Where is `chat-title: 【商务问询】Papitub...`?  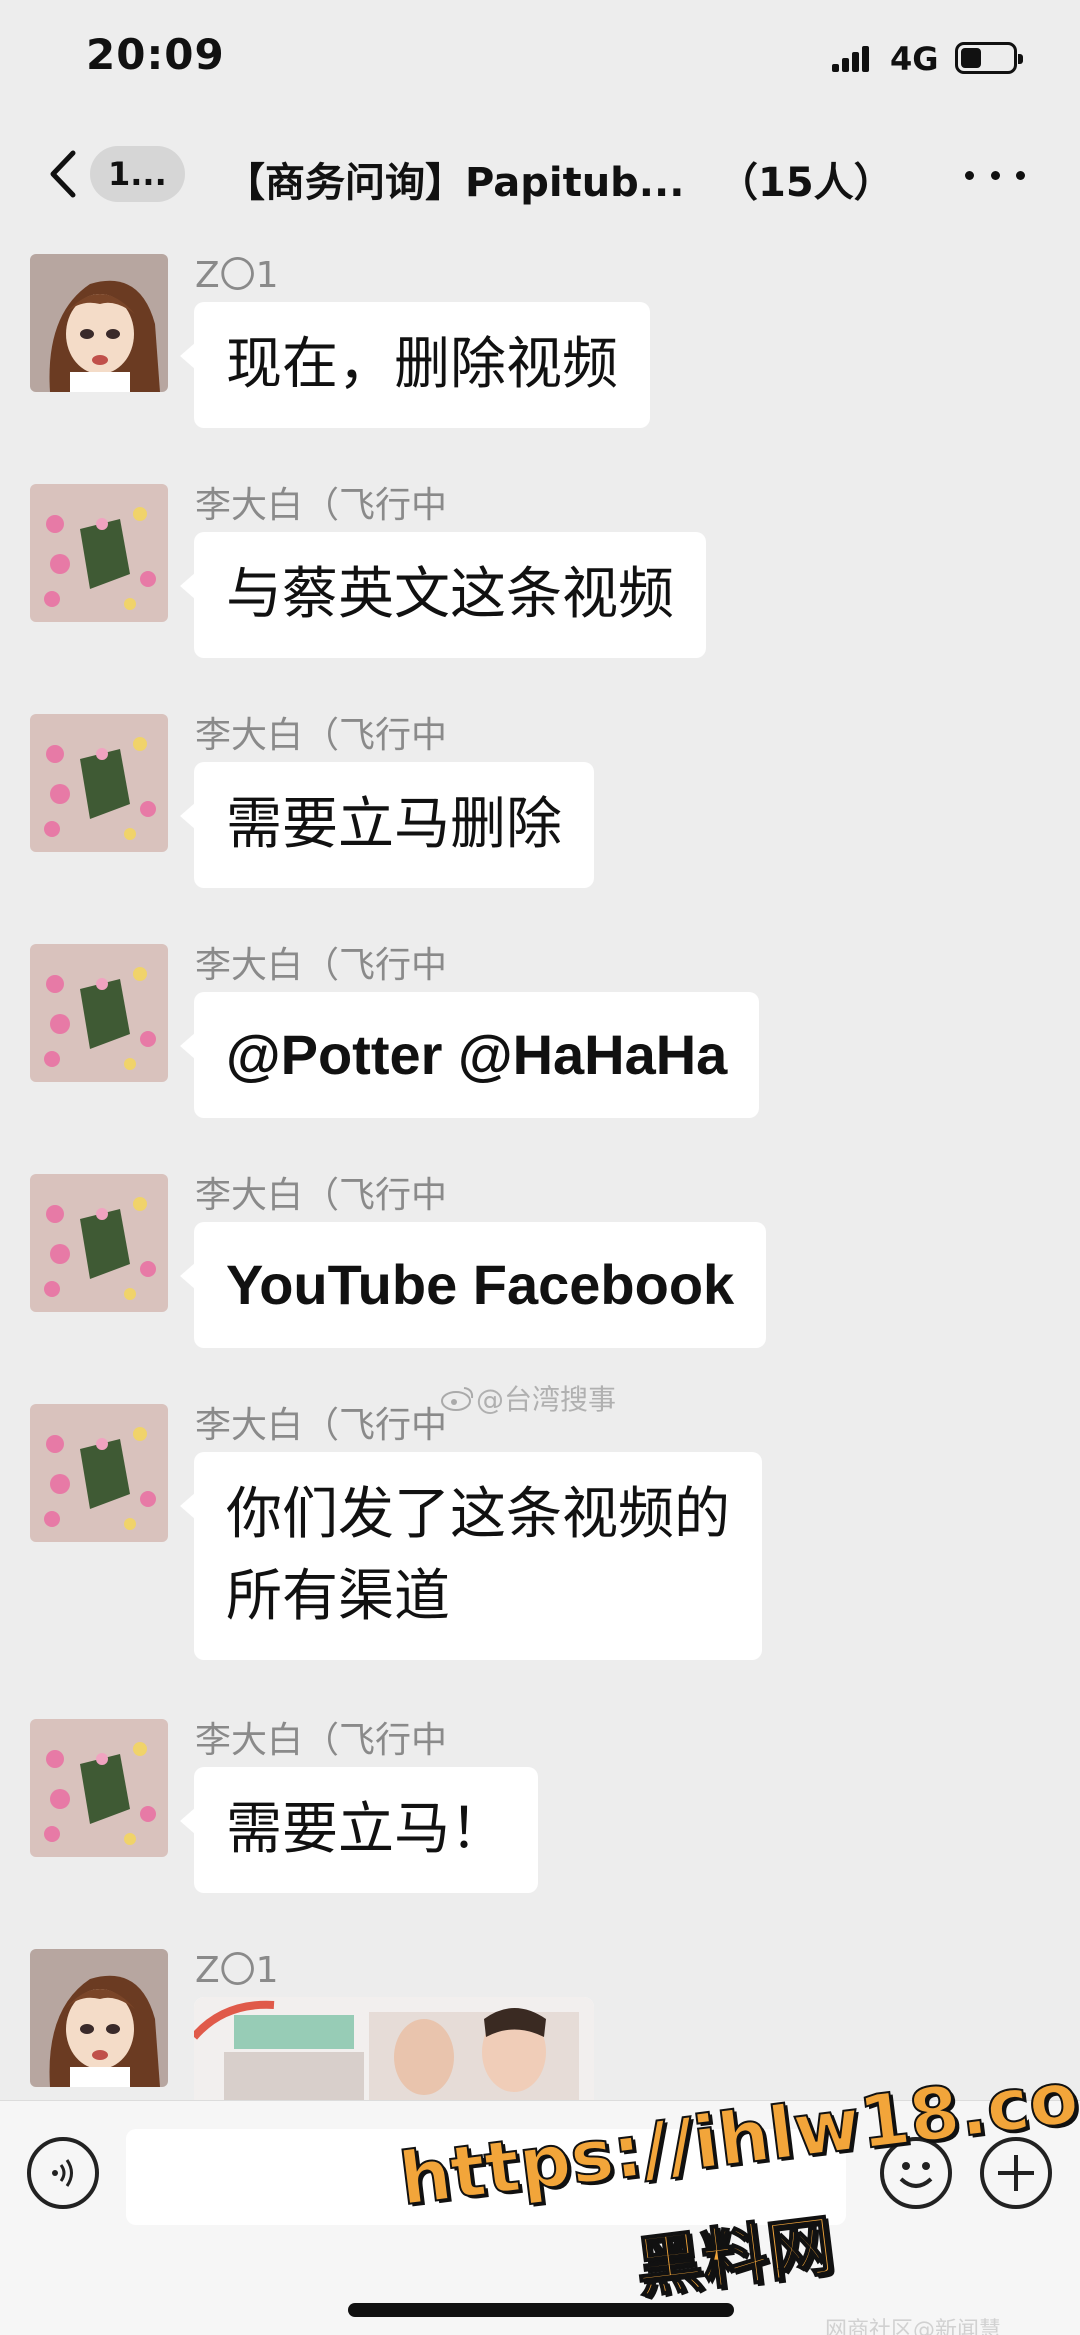
chat-title: 【商务问询】Papitub... is located at coordinates (455, 183).